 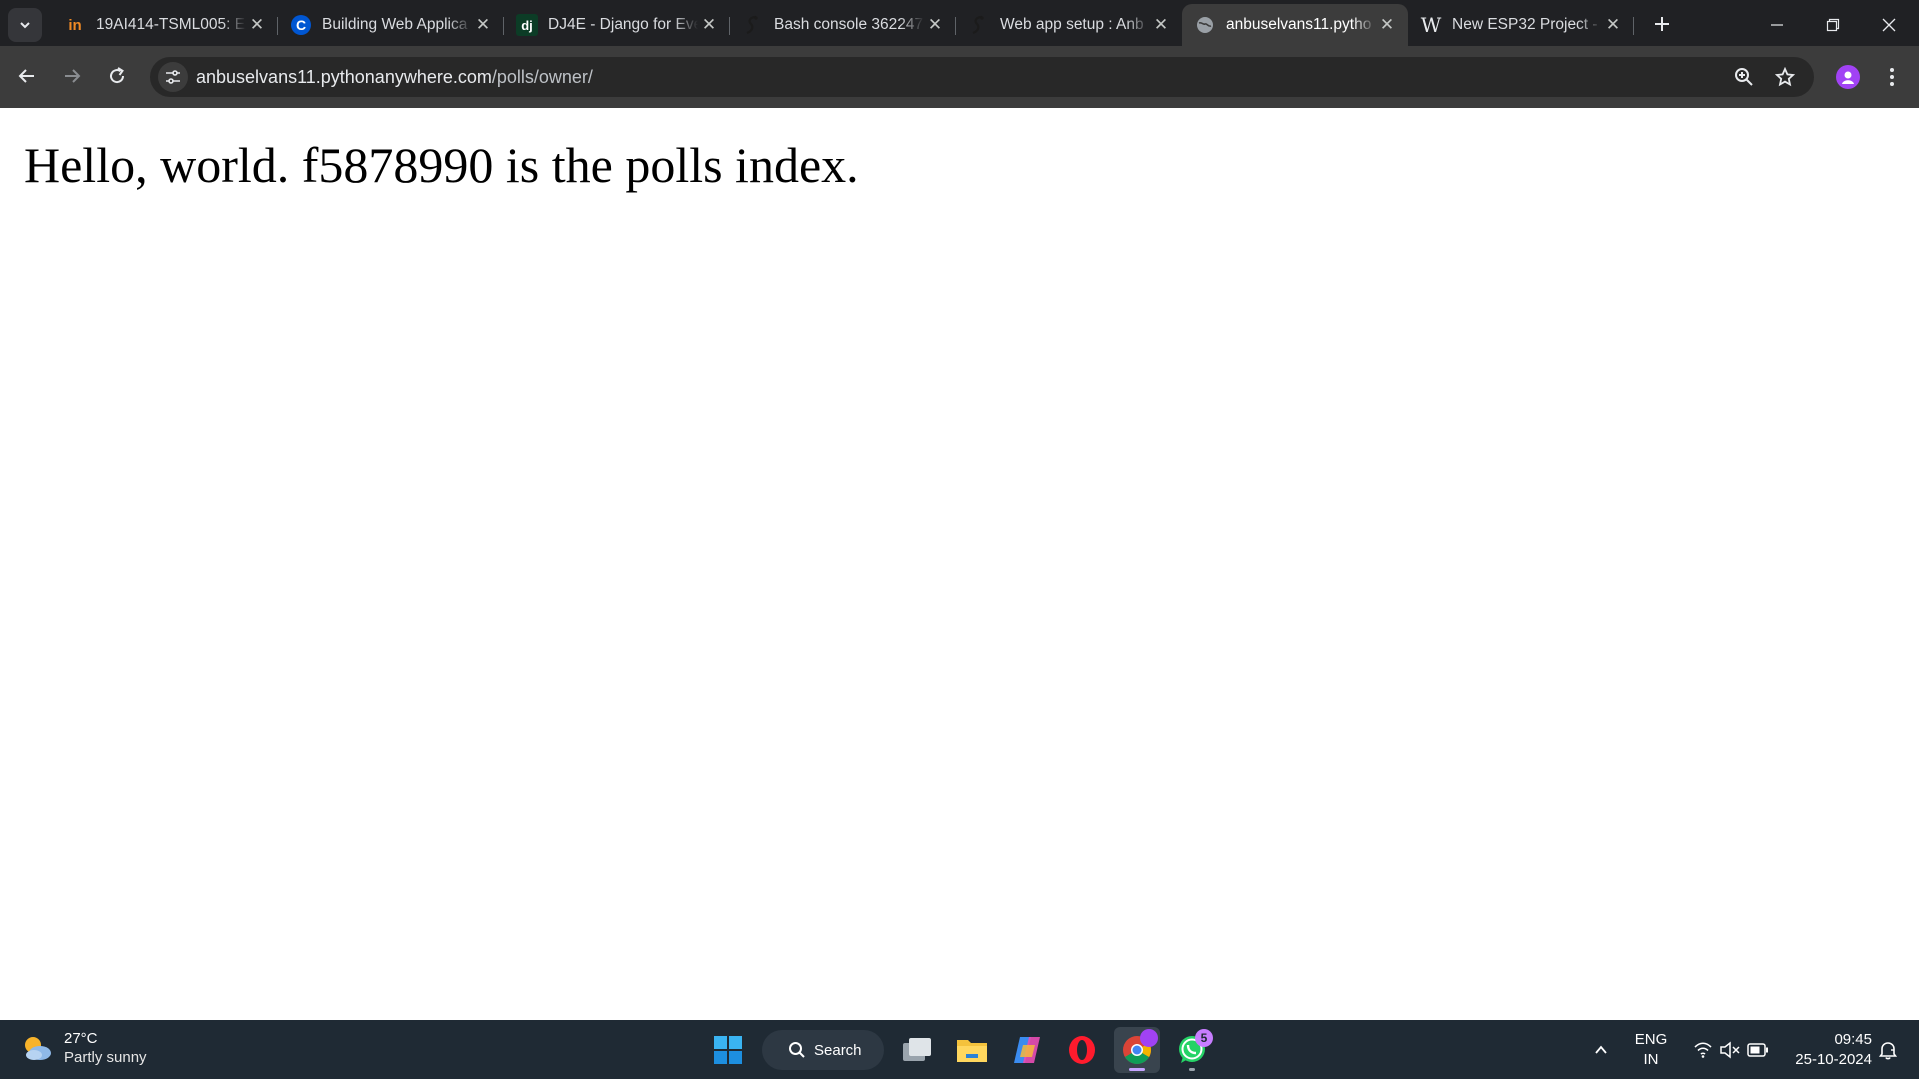 I want to click on close-window-button, so click(x=1889, y=25).